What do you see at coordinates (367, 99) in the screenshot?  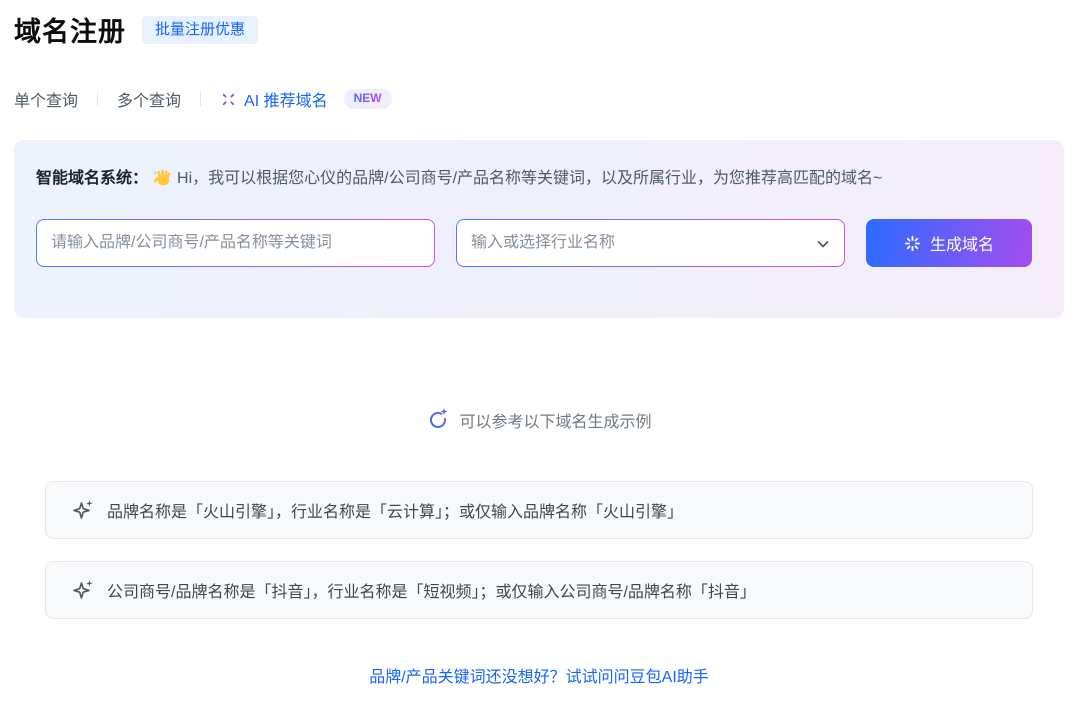 I see `new-badge: NEW` at bounding box center [367, 99].